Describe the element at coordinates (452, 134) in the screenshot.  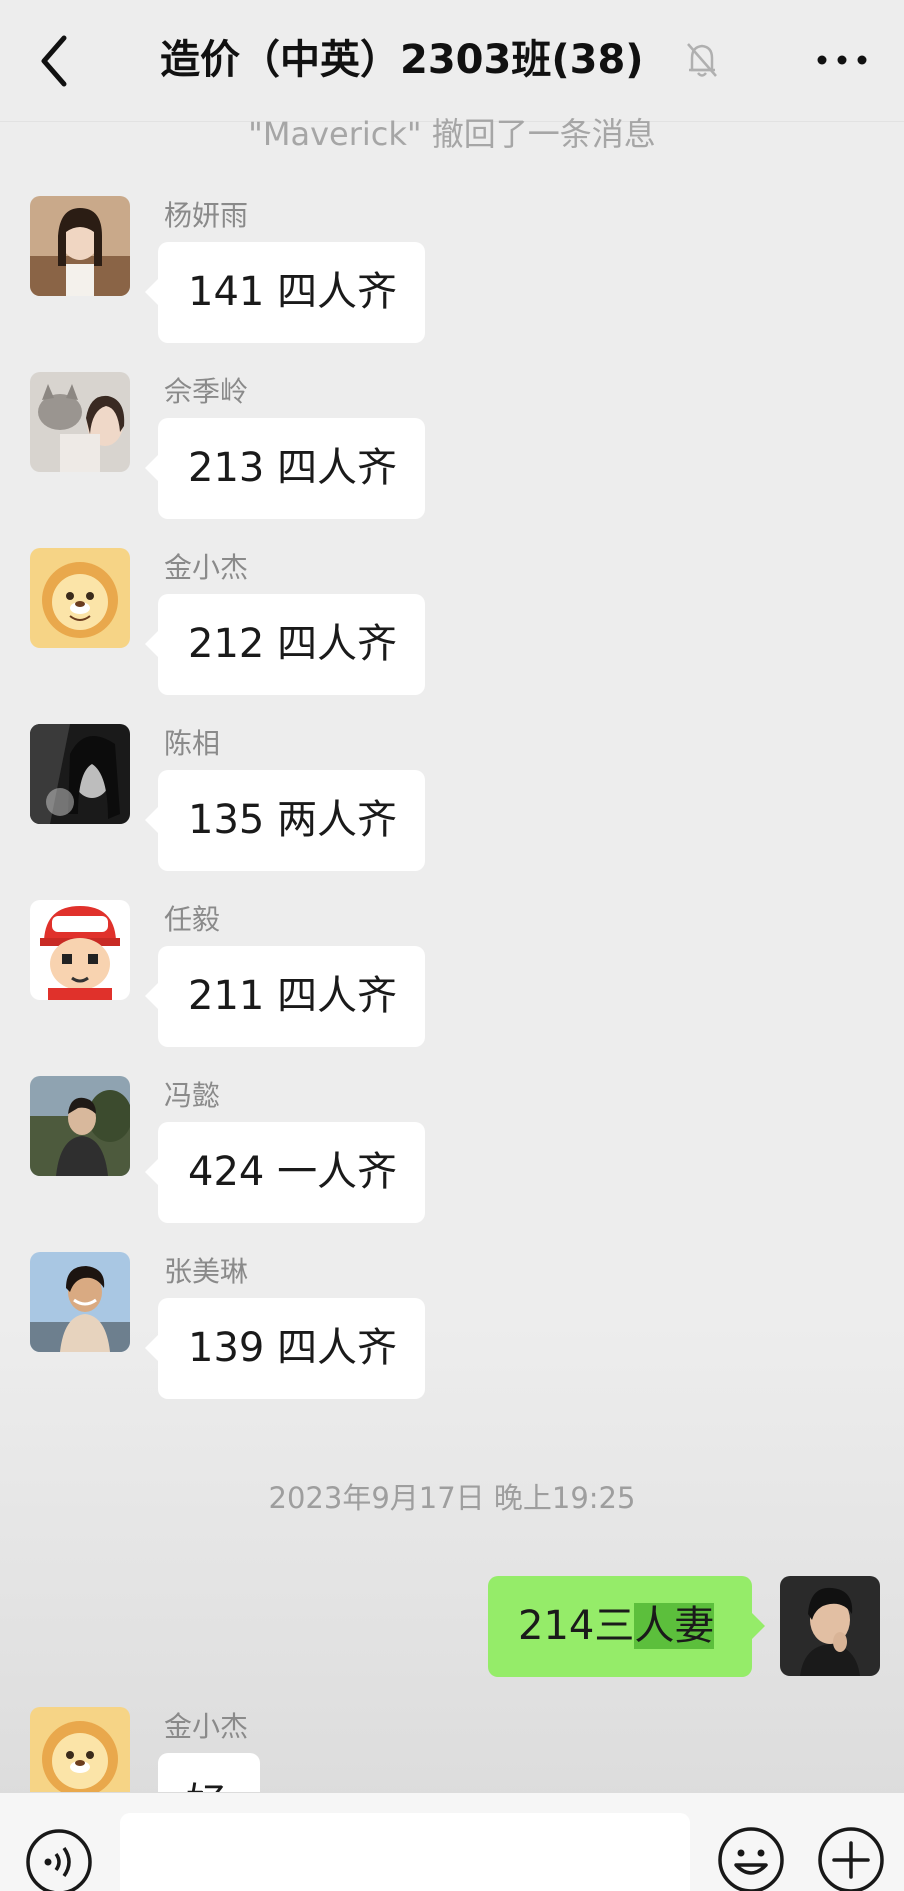
I see `recall-notice: "Maverick" 撤回了一条消息` at that location.